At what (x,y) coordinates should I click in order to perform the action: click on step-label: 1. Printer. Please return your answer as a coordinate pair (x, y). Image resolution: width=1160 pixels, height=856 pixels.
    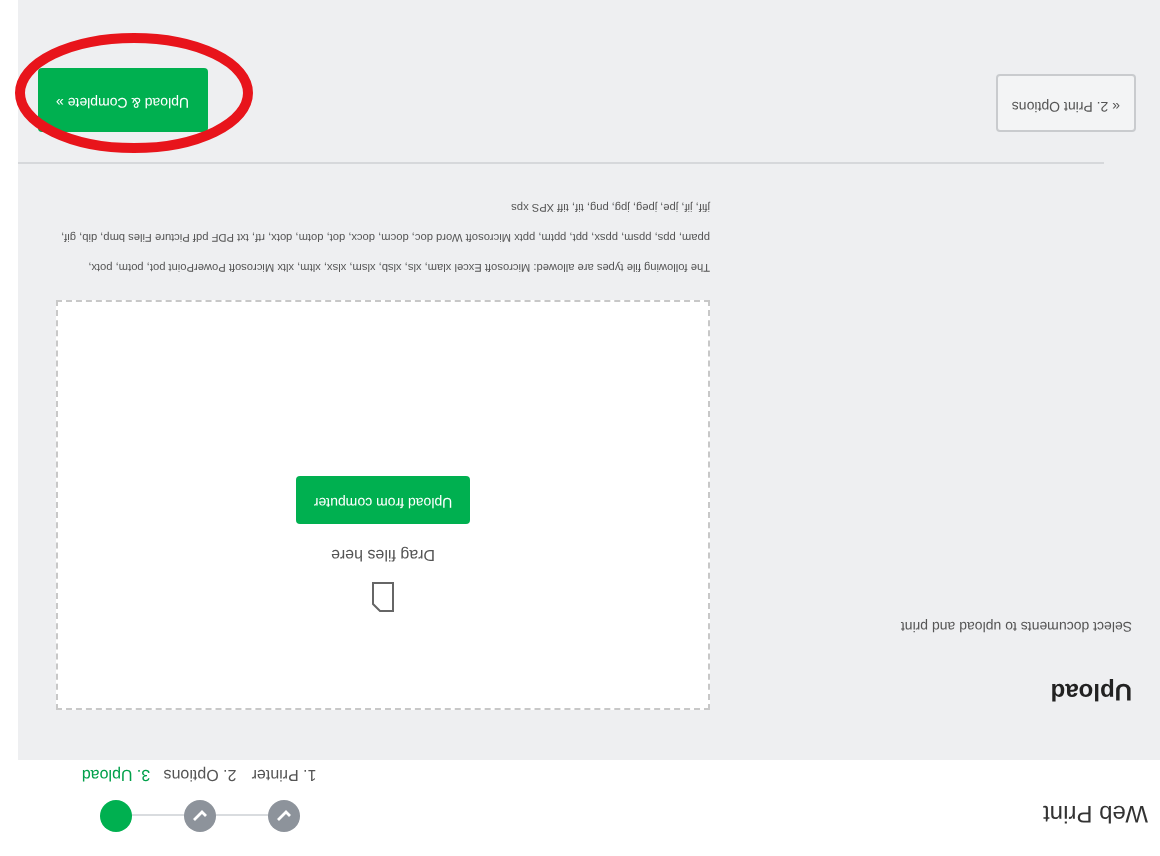
    Looking at the image, I should click on (284, 775).